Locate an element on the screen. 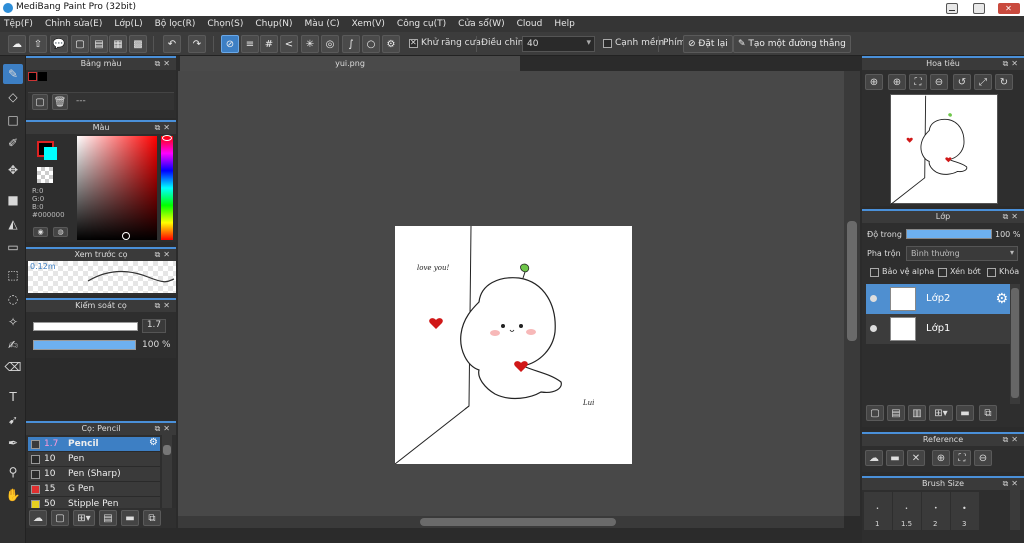  saturation-value-picker is located at coordinates (117, 188).